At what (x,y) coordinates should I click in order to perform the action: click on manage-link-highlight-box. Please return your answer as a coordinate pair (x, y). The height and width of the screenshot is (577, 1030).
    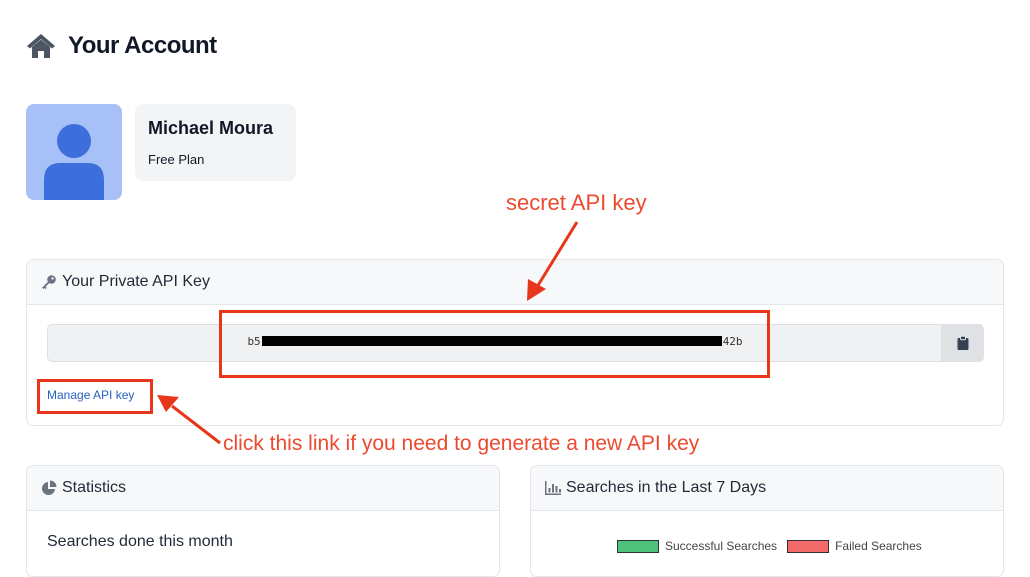
    Looking at the image, I should click on (95, 396).